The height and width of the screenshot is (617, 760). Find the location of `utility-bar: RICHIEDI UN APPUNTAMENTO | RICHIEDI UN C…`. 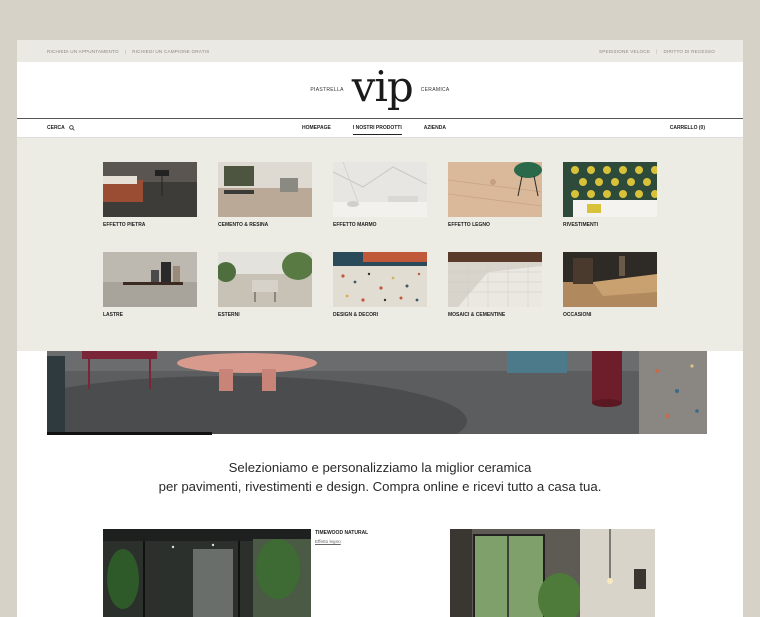

utility-bar: RICHIEDI UN APPUNTAMENTO | RICHIEDI UN C… is located at coordinates (380, 51).